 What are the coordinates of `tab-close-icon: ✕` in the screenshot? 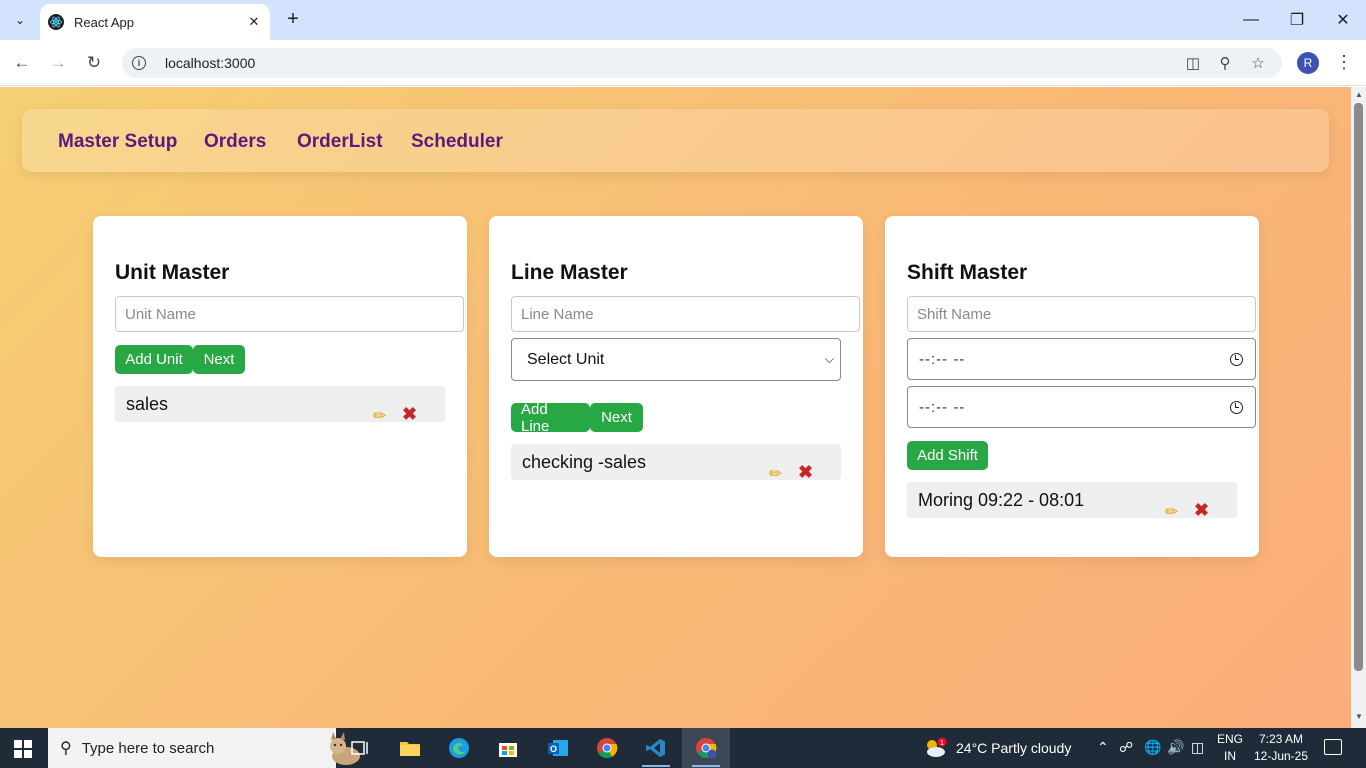 It's located at (254, 22).